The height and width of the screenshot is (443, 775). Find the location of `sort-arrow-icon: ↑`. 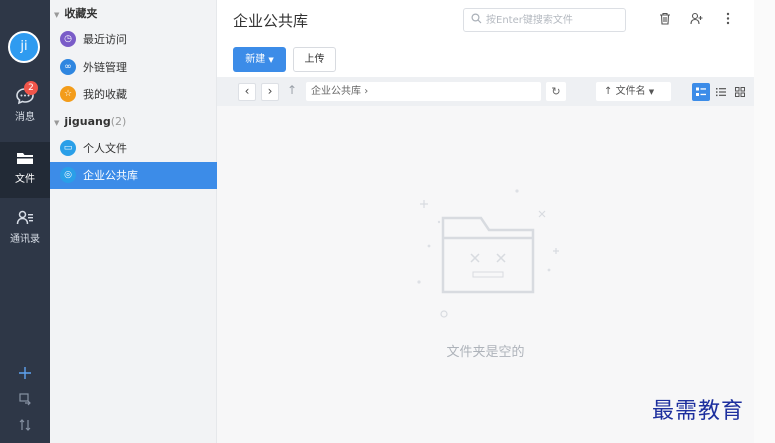

sort-arrow-icon: ↑ is located at coordinates (608, 91).